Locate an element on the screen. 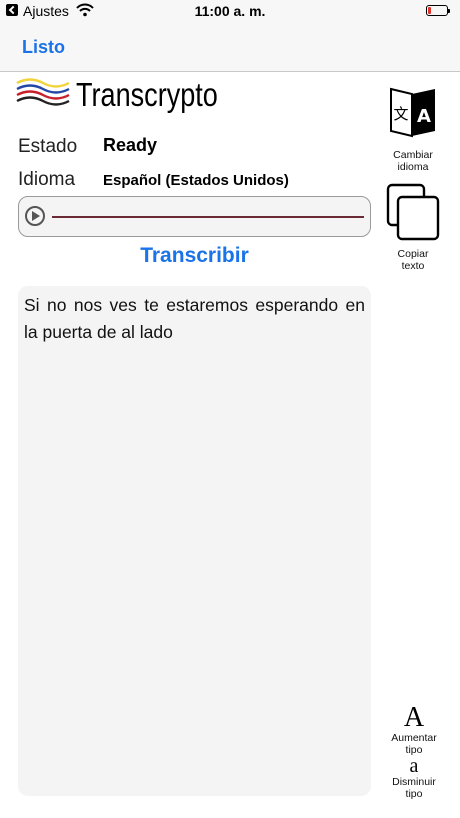 Image resolution: width=460 pixels, height=818 pixels. status-bar: Ajustes 11:00 a. m. is located at coordinates (230, 11).